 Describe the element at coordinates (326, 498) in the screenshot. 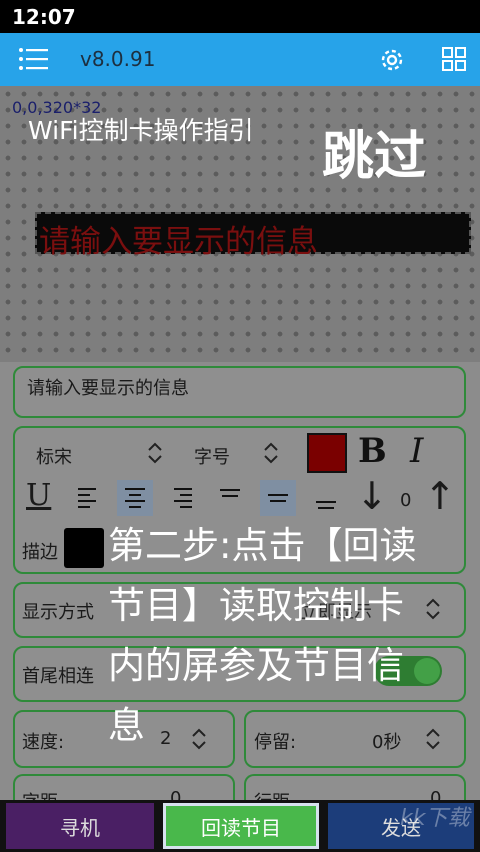

I see `valign-bottom-icon` at that location.